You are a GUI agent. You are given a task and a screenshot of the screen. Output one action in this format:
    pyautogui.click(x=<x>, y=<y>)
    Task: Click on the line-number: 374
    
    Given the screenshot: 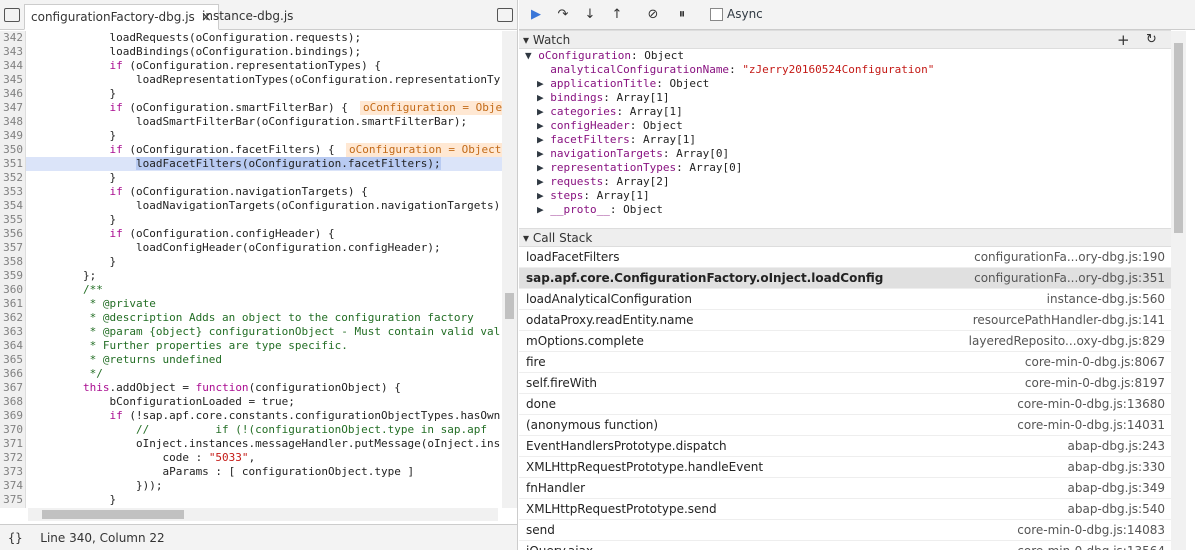 What is the action you would take?
    pyautogui.click(x=13, y=486)
    